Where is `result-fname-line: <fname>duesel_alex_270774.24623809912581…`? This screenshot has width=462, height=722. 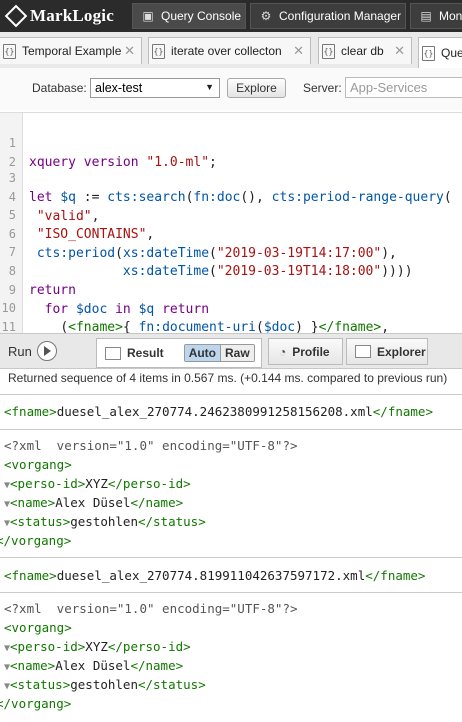
result-fname-line: <fname>duesel_alex_270774.24623809912581… is located at coordinates (218, 411).